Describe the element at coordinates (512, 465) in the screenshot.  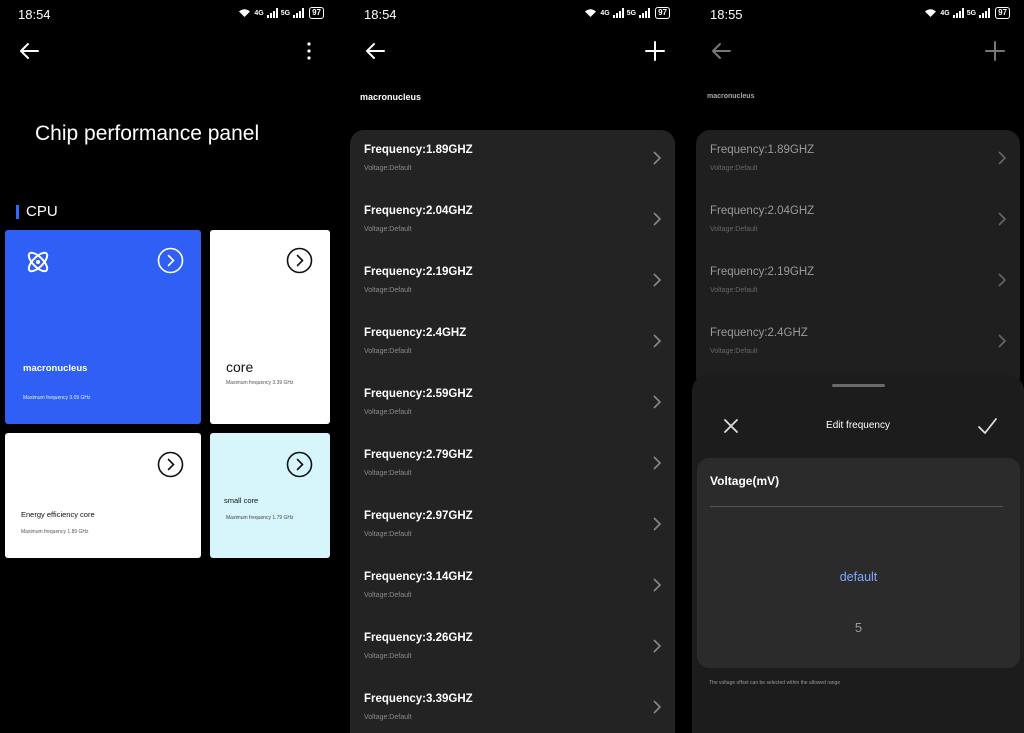
I see `frequency-row: Frequency:2.79GHZ Voltage:Default` at that location.